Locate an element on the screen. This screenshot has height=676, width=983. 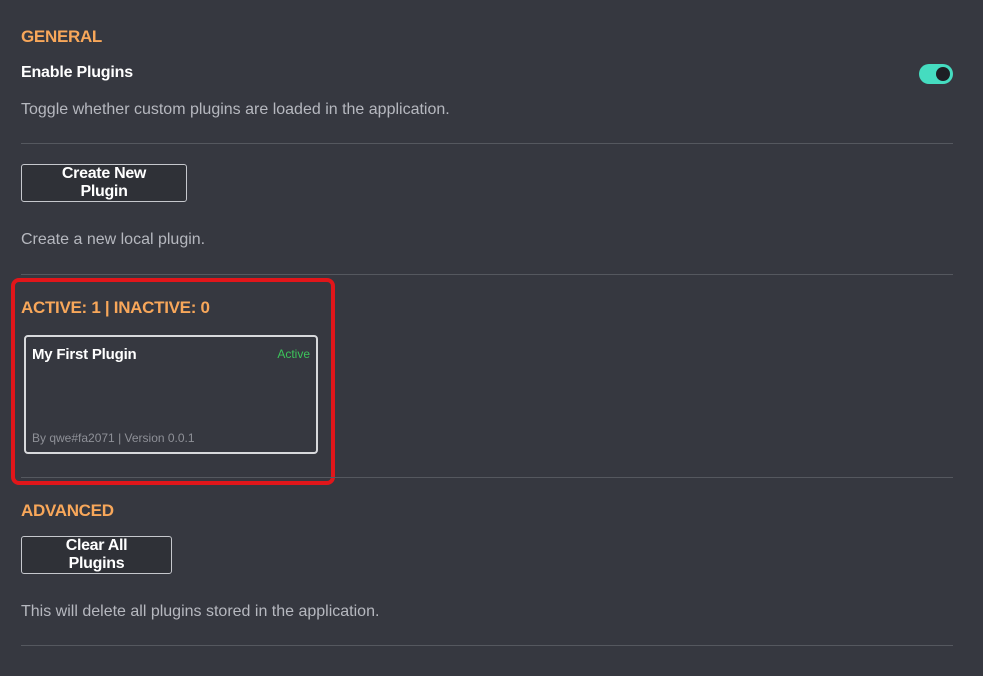
create-new-plugin-button: Create New Plugin is located at coordinates (104, 183).